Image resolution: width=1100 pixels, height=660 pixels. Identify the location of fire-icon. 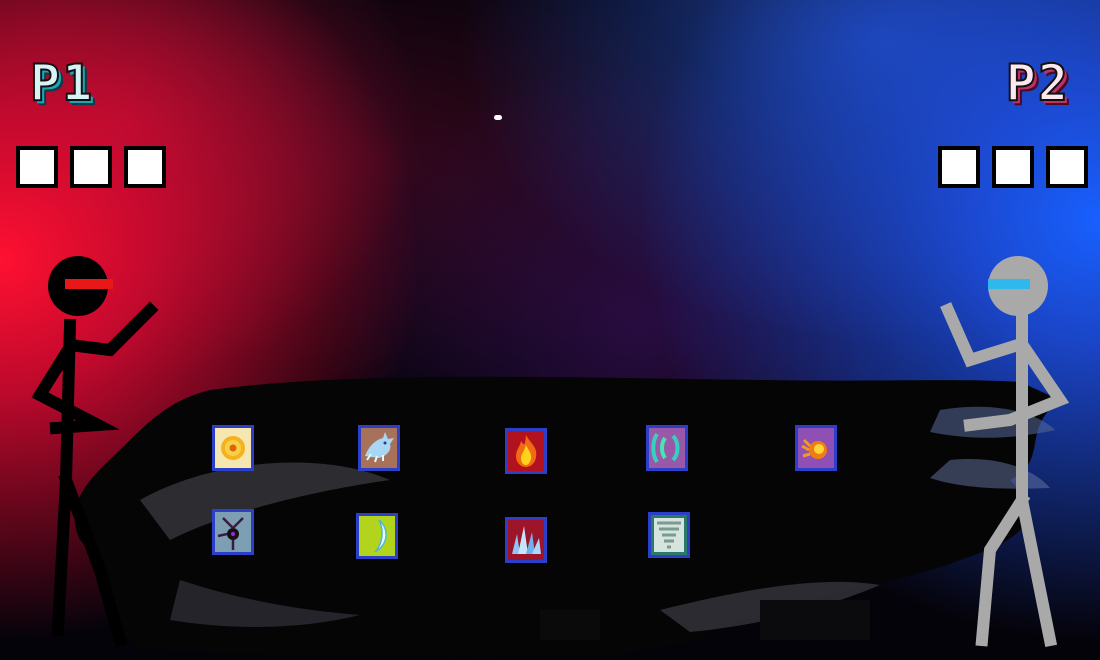
(526, 451).